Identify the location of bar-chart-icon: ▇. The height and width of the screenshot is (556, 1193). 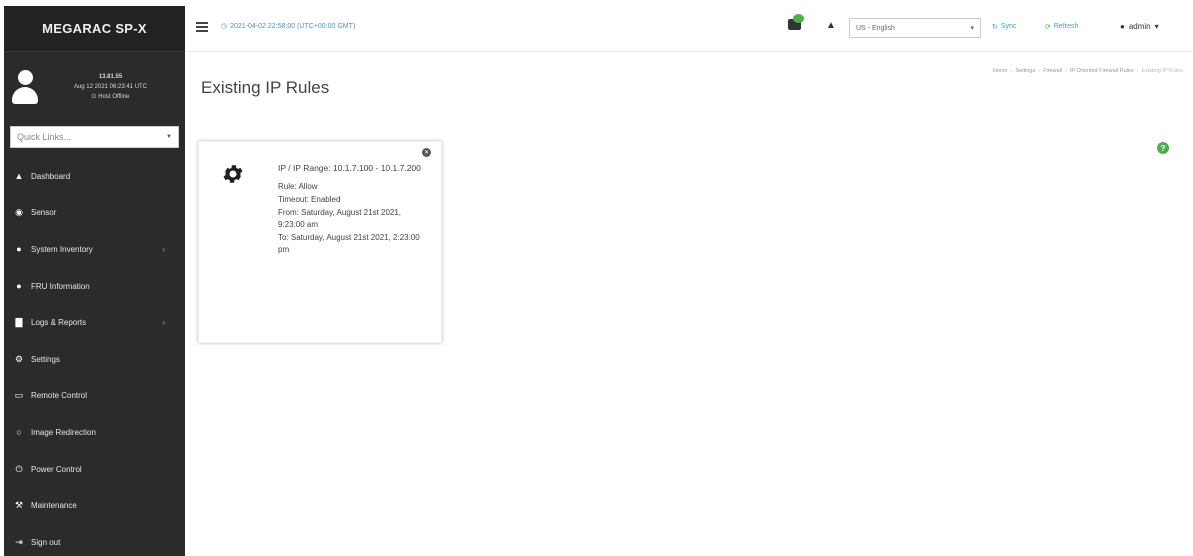
(19, 322).